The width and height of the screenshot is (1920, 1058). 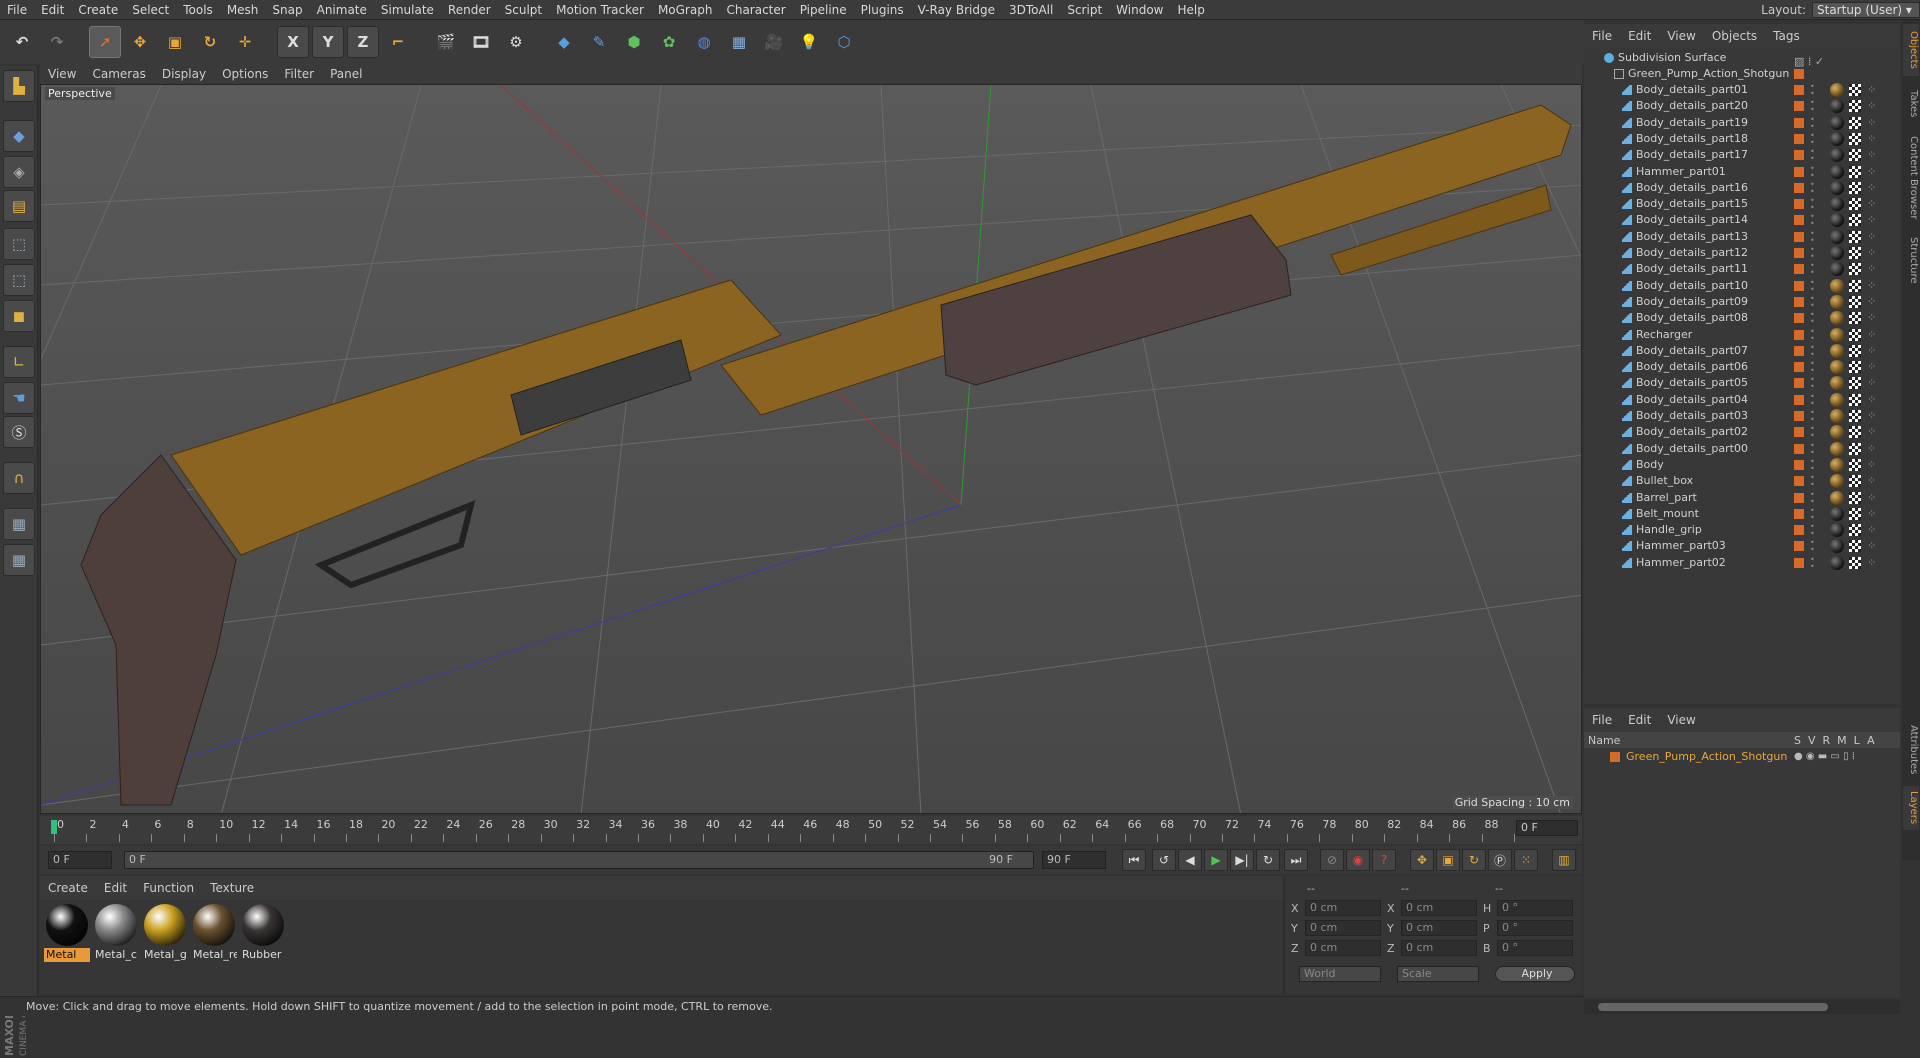 I want to click on key-pla-icon: ⁙, so click(x=1526, y=860).